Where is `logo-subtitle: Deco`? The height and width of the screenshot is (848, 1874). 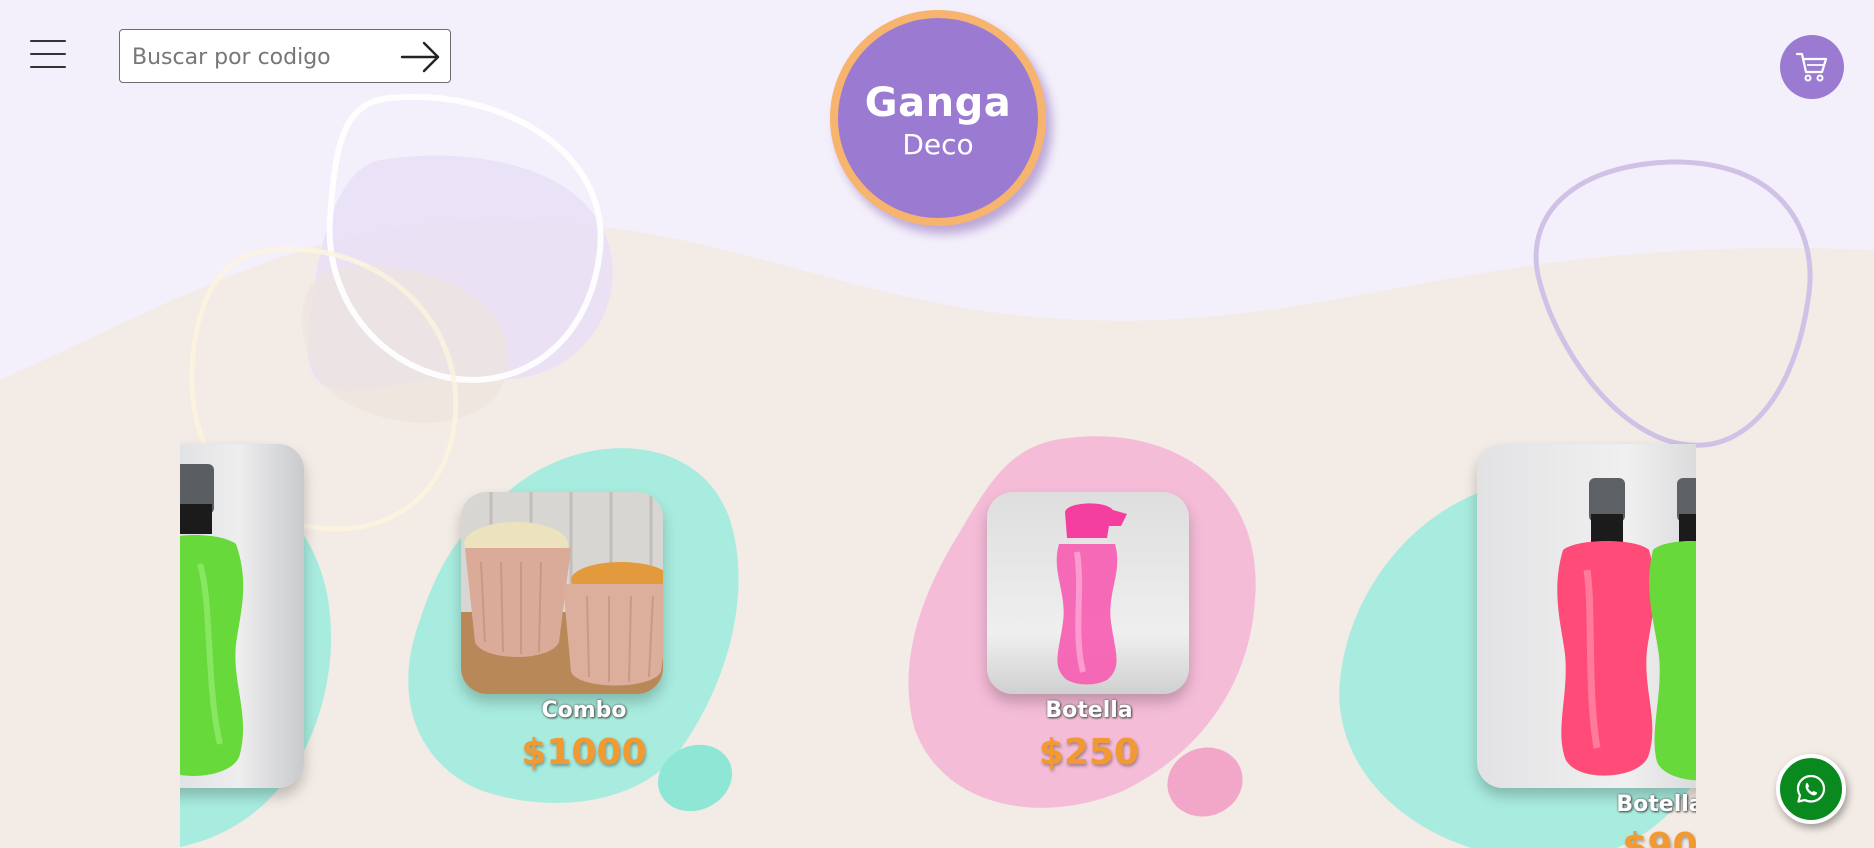
logo-subtitle: Deco is located at coordinates (938, 144).